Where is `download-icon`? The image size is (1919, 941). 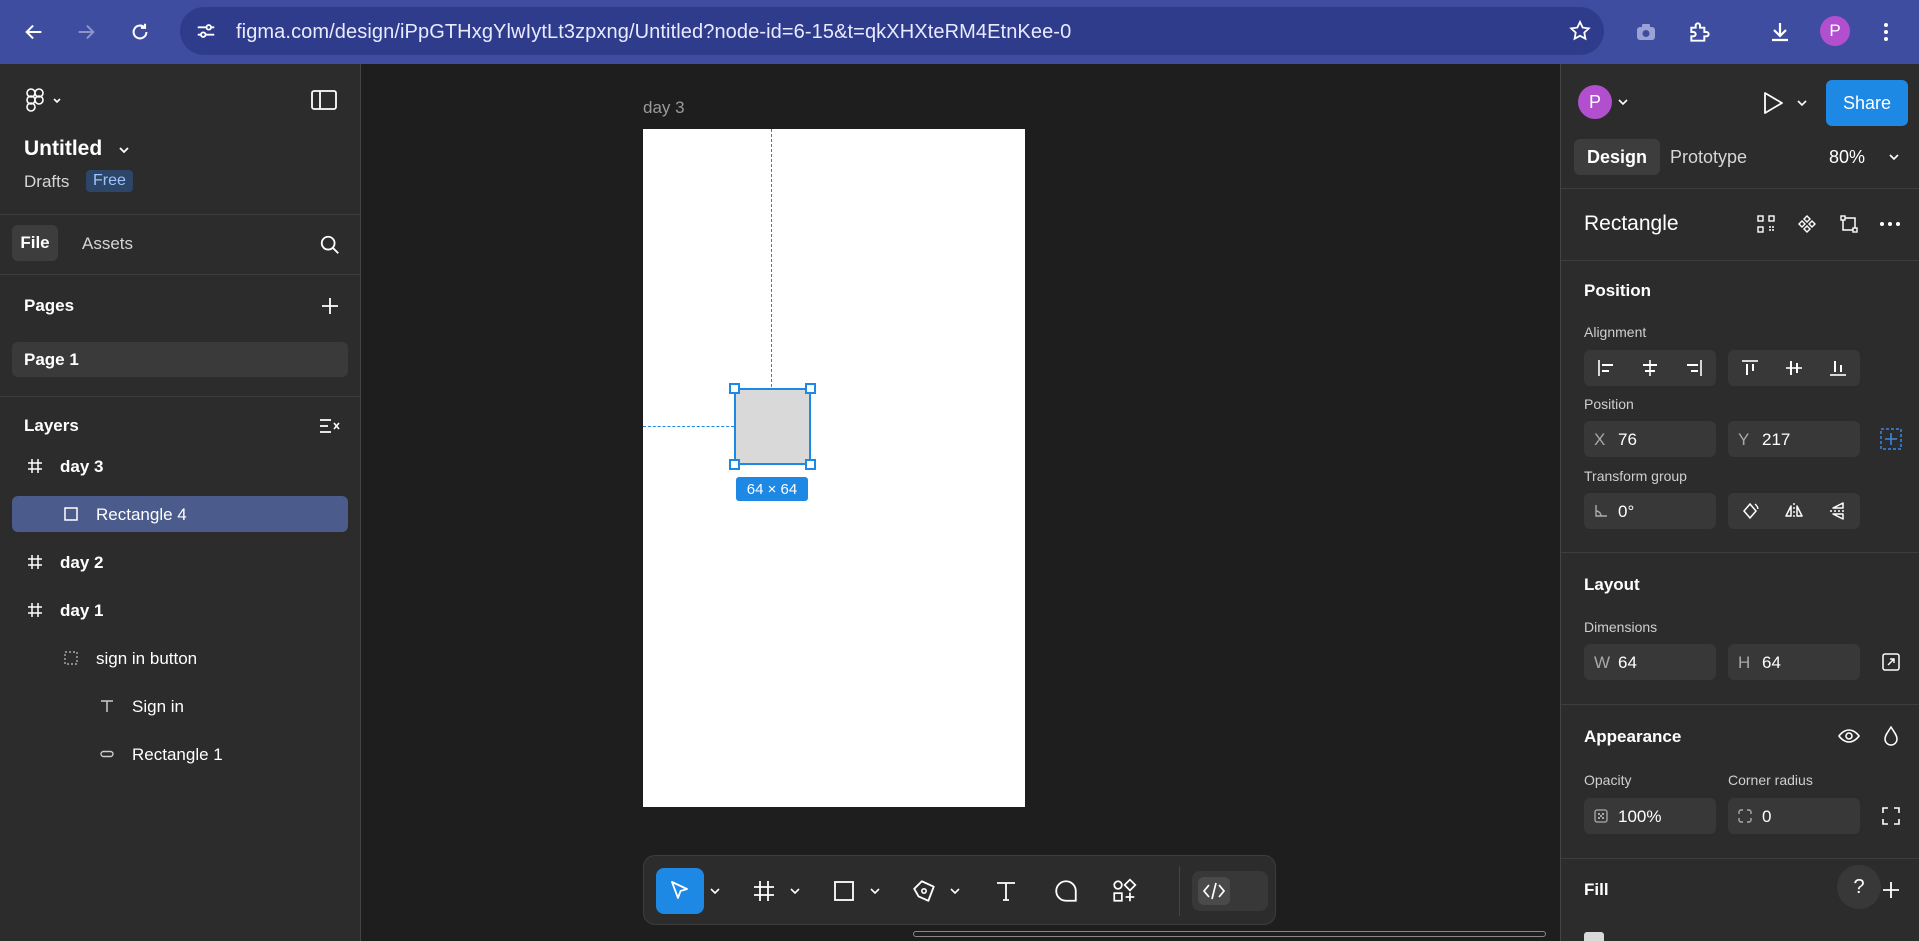 download-icon is located at coordinates (1780, 32).